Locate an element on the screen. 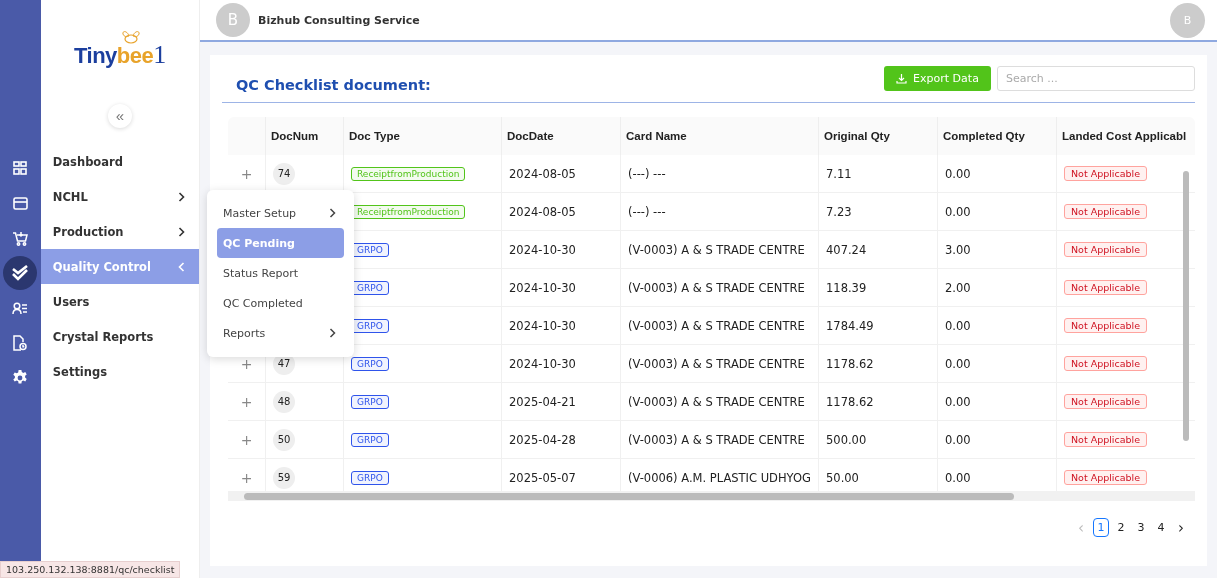  submenu-item: Status Report is located at coordinates (280, 273).